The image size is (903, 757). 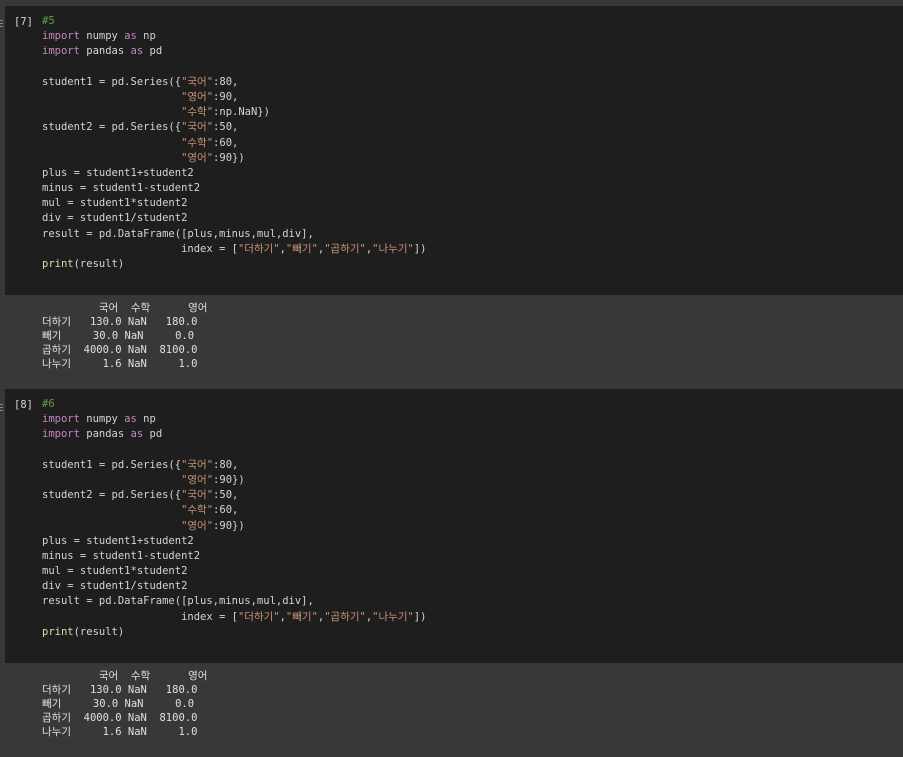 What do you see at coordinates (197, 81) in the screenshot?
I see `code-token: "국어"` at bounding box center [197, 81].